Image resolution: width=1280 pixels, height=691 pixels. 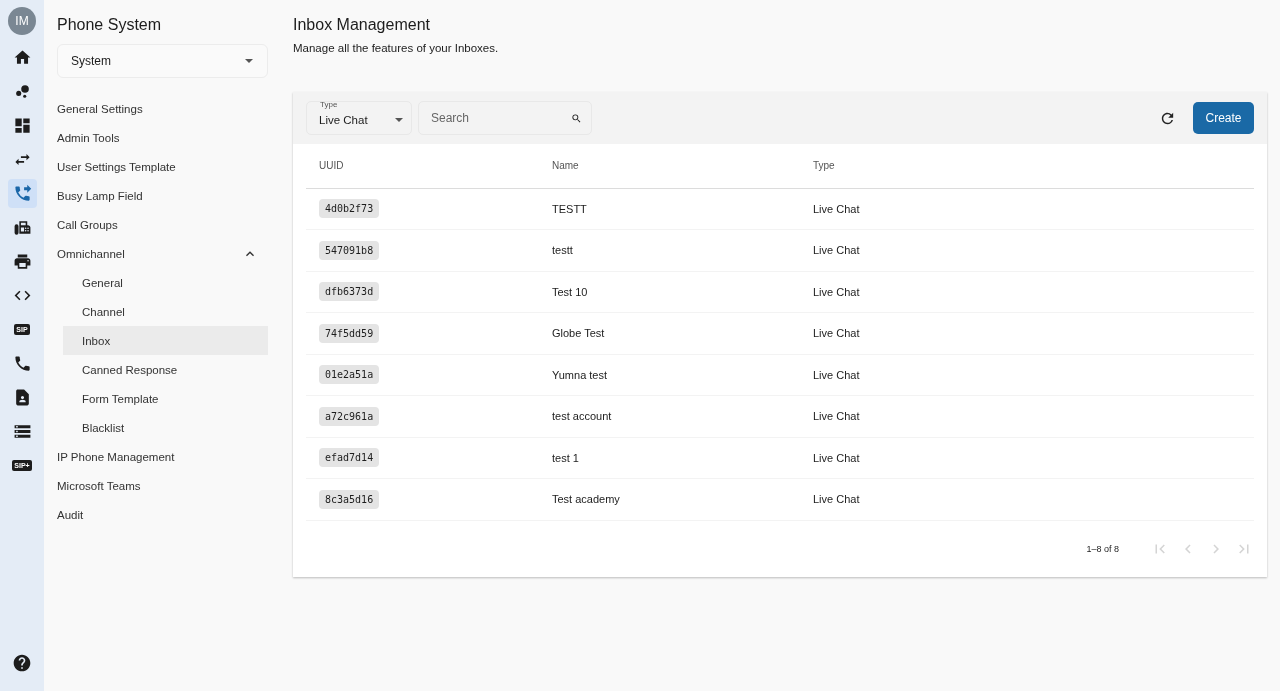 What do you see at coordinates (349, 375) in the screenshot?
I see `uuid-chip: 01e2a51a` at bounding box center [349, 375].